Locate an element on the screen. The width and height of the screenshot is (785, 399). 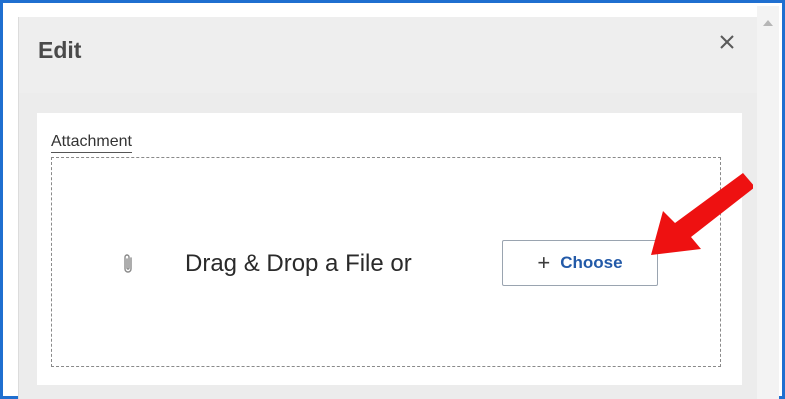
paperclip-icon is located at coordinates (128, 263).